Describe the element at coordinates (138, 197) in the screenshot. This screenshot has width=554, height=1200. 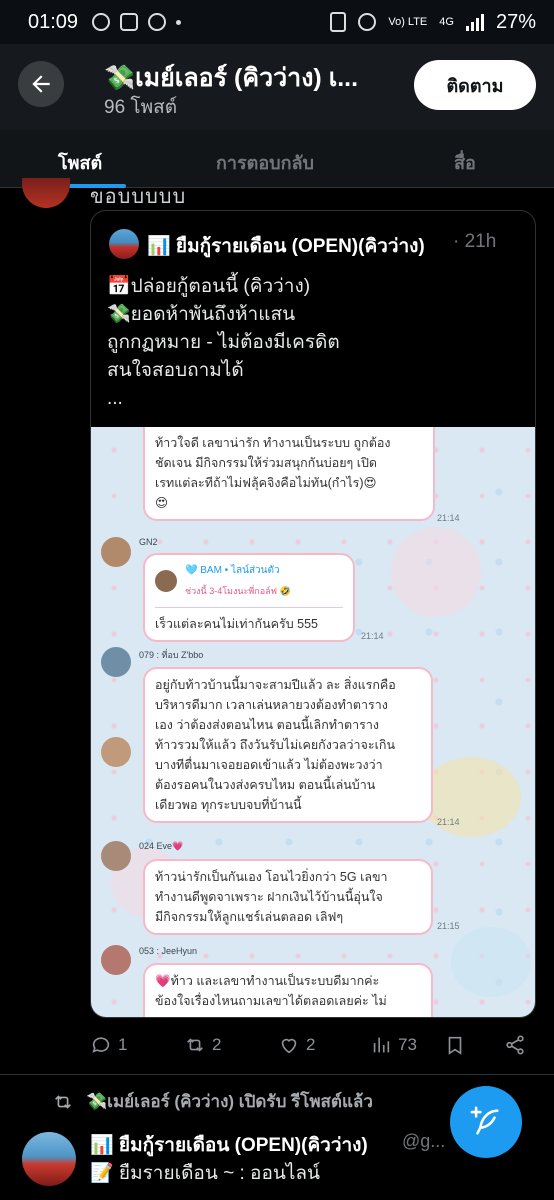
I see `tweet-text-partial: ขอบบบบบ` at that location.